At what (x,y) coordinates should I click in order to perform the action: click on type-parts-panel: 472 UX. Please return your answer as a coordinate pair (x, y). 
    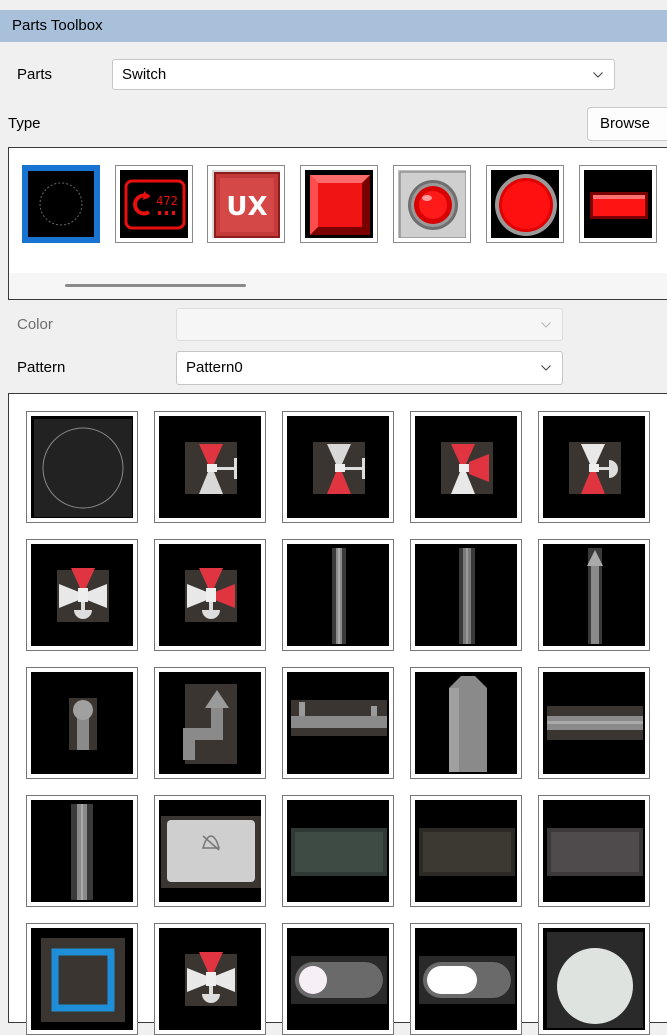
    Looking at the image, I should click on (337, 223).